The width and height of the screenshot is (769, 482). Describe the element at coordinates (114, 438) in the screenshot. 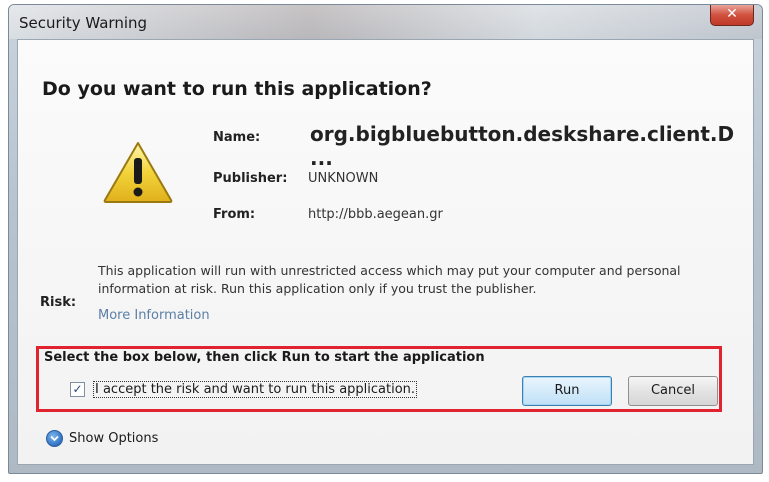

I see `show-options-label: Show Options` at that location.